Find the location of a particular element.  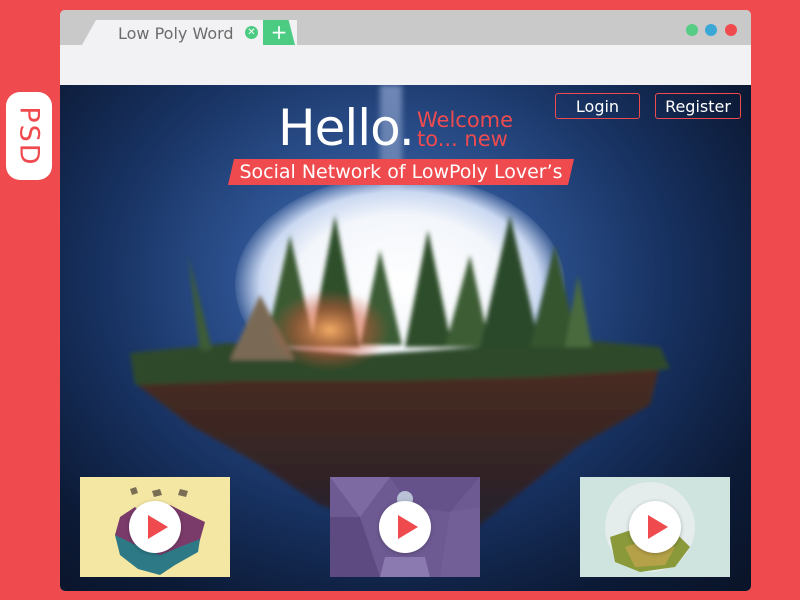

psd-badge-label: PSD is located at coordinates (29, 136).